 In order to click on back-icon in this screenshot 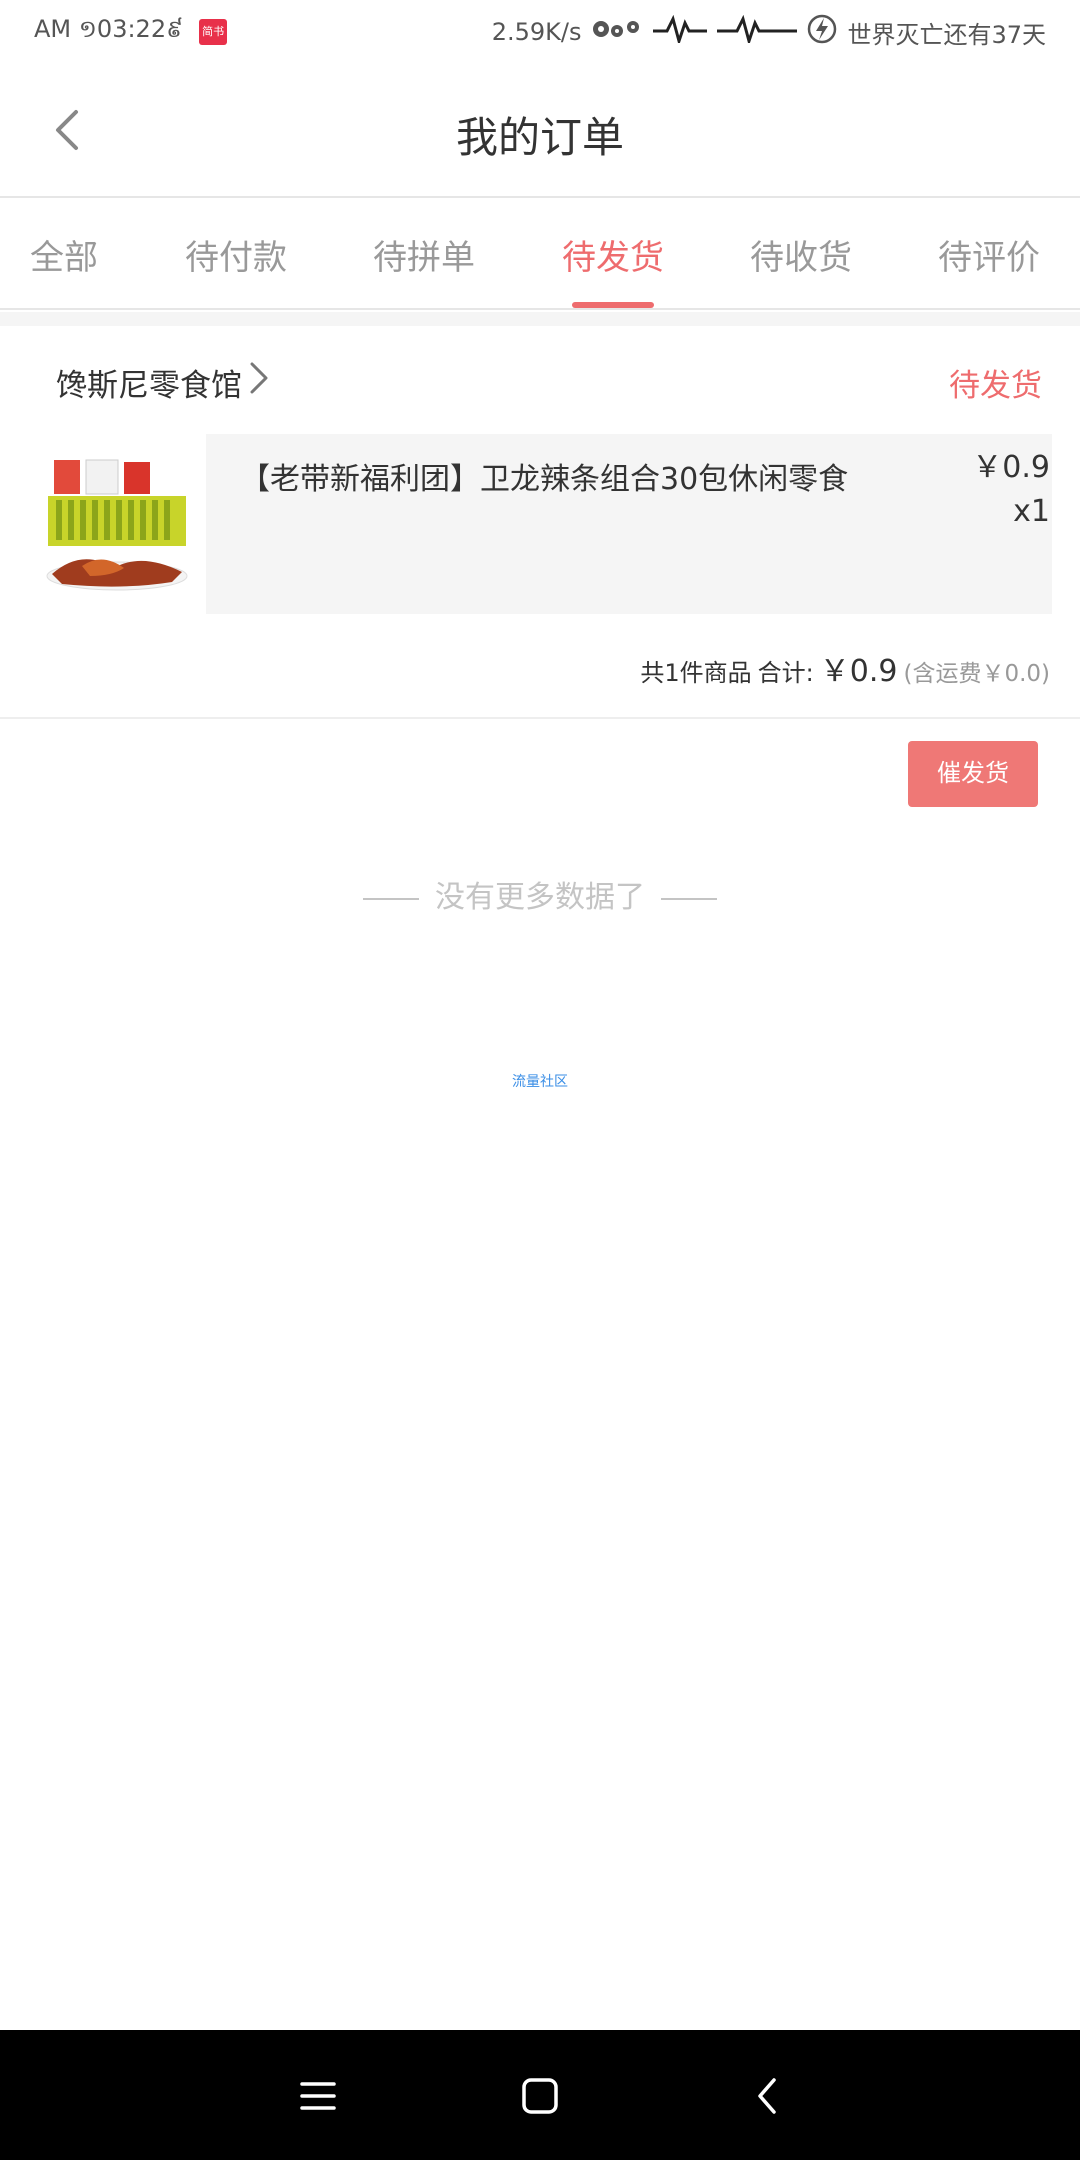, I will do `click(767, 2096)`.